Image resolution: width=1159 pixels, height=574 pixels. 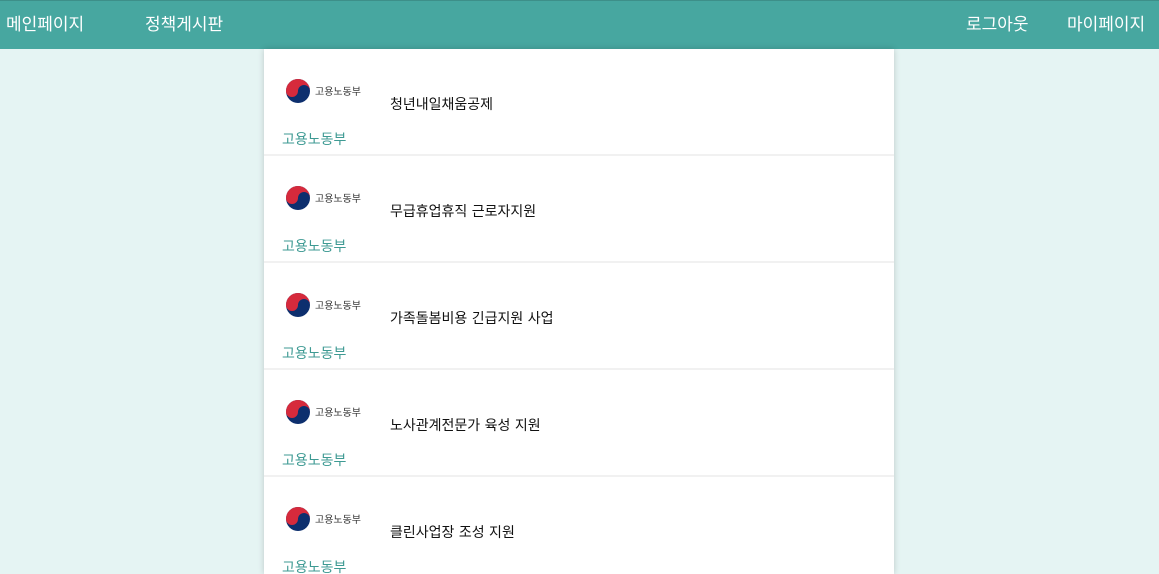 I want to click on policy-title: 클린사업장 조성 지원, so click(x=452, y=532).